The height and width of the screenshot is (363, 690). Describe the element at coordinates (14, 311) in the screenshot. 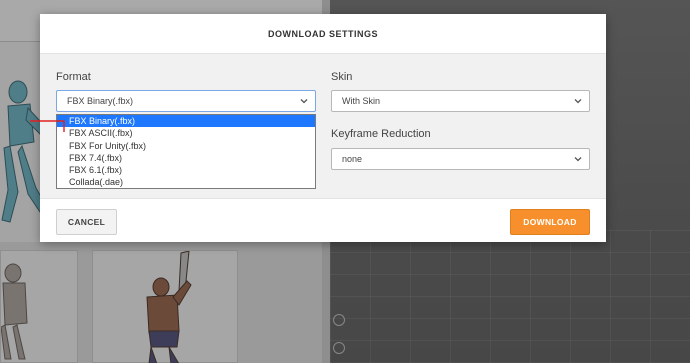

I see `zombie-character-thumbnail` at that location.